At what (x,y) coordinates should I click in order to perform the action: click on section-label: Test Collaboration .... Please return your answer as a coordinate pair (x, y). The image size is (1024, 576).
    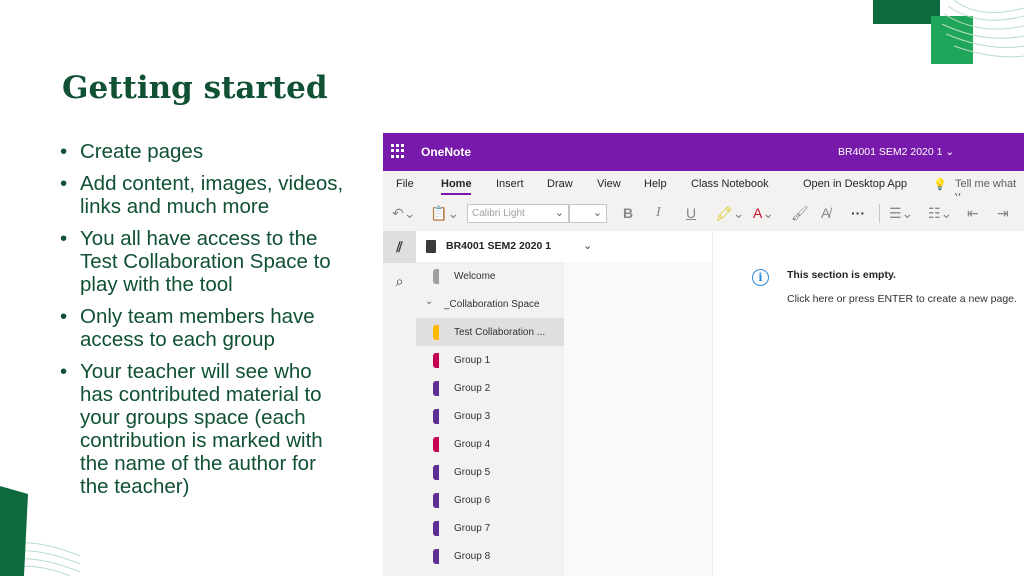
    Looking at the image, I should click on (500, 332).